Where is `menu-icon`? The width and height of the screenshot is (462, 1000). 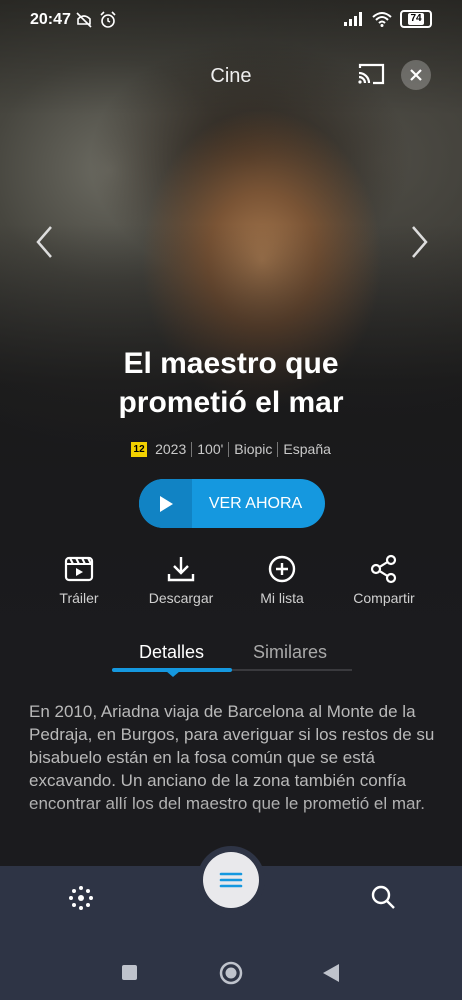
menu-icon is located at coordinates (231, 880).